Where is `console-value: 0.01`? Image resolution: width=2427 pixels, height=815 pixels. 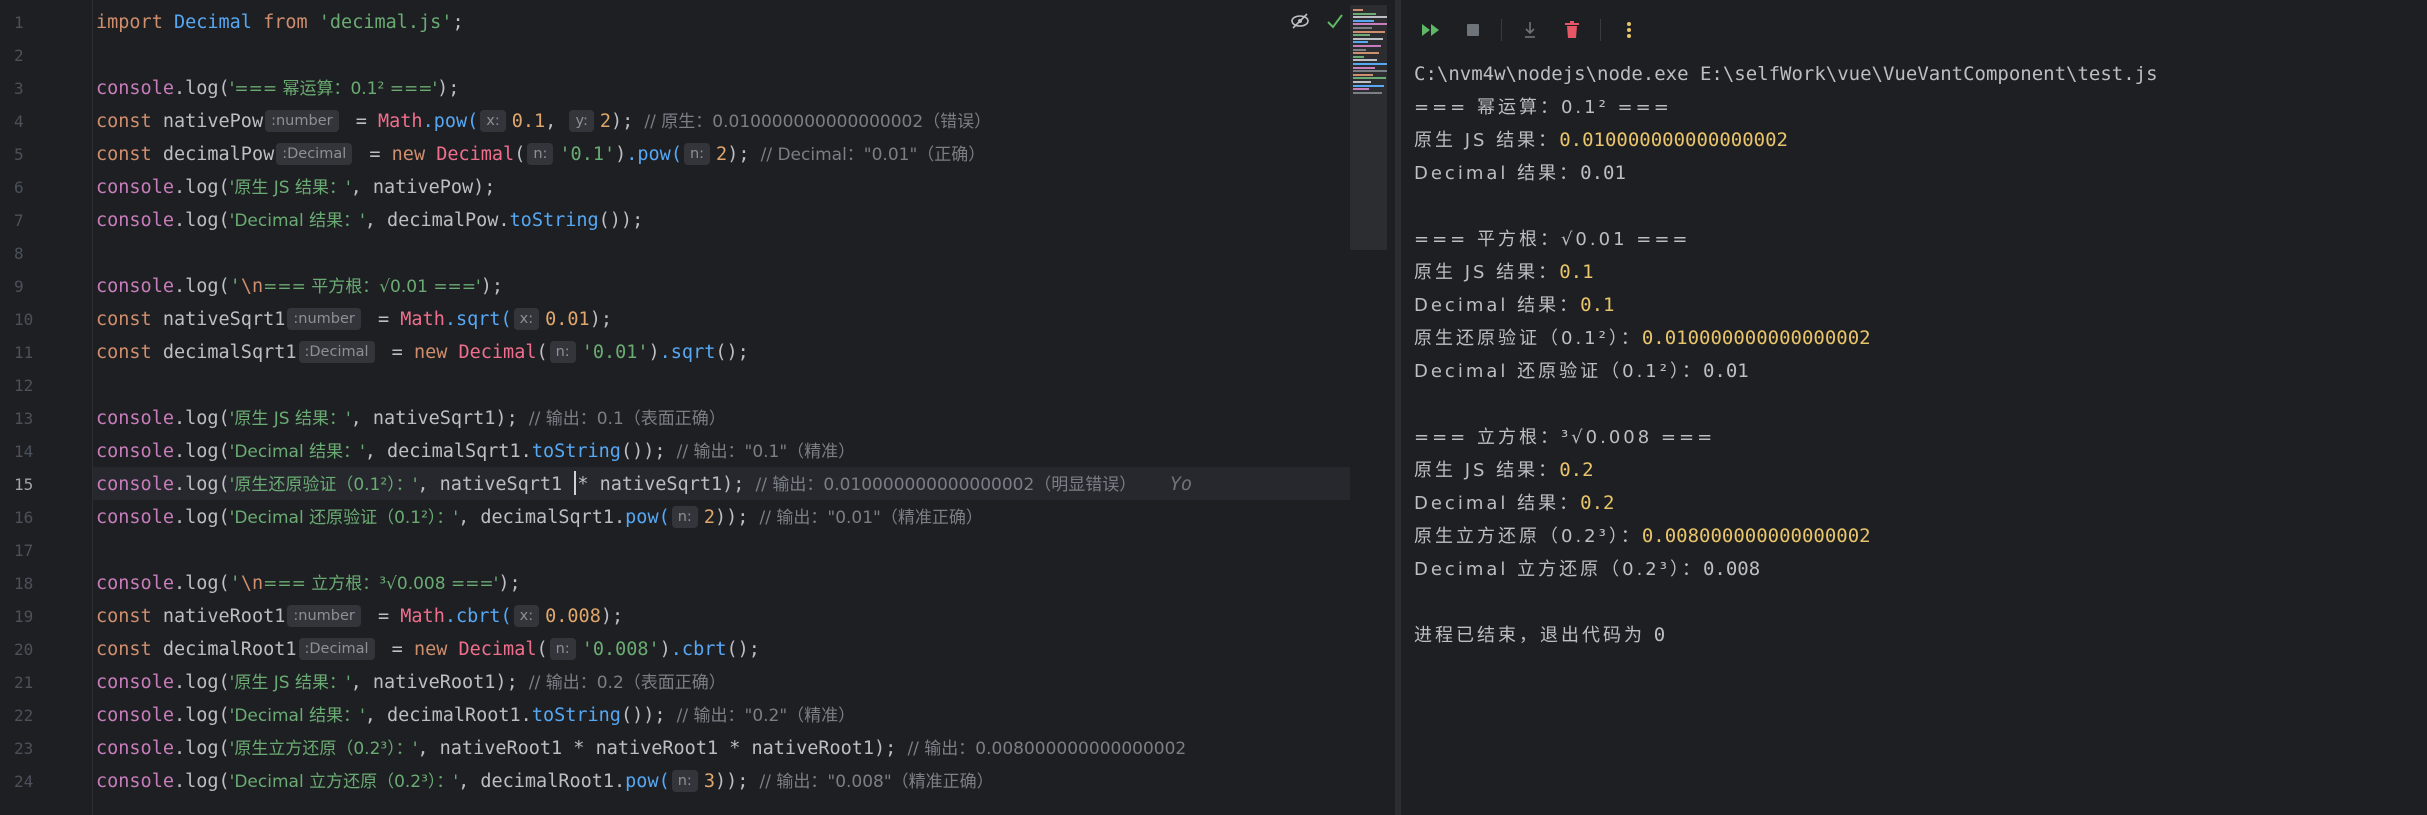
console-value: 0.01 is located at coordinates (1725, 371).